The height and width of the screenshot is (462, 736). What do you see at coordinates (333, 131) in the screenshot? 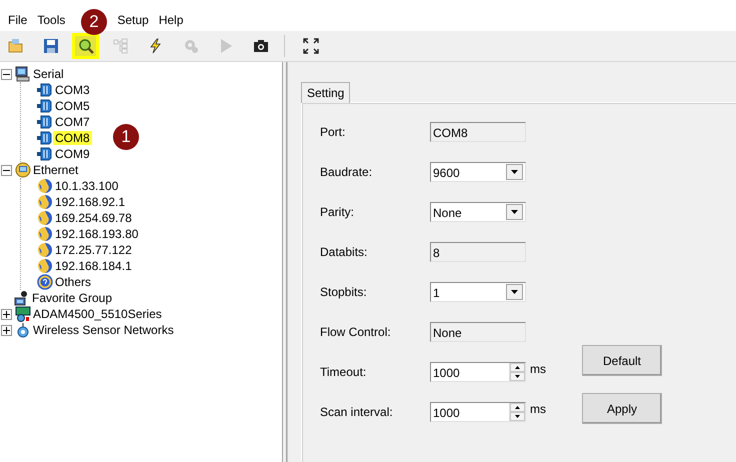
I see `field-label: Port:` at bounding box center [333, 131].